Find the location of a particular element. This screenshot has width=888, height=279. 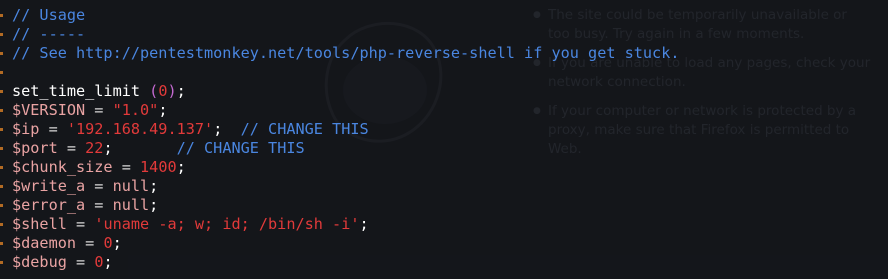

code-token: $write_a is located at coordinates (49, 186).